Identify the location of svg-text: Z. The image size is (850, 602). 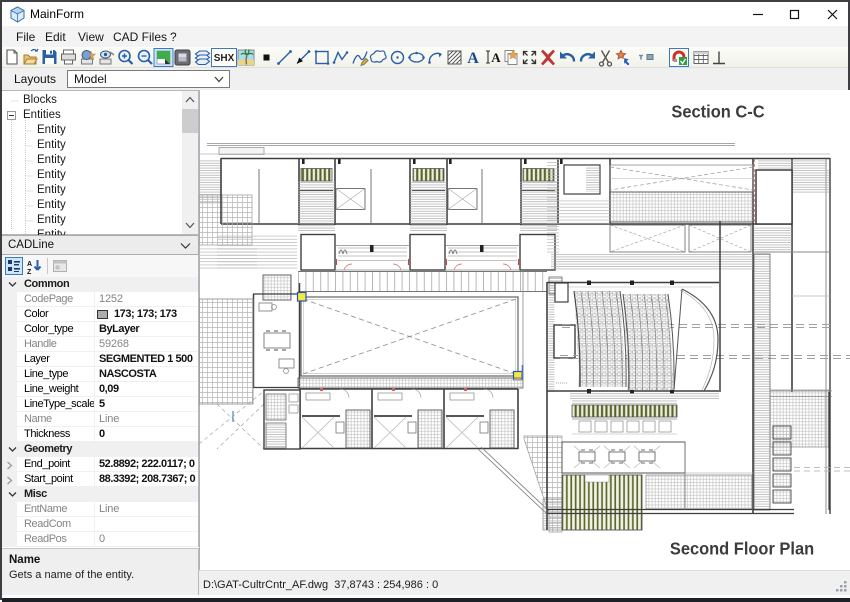
(29, 271).